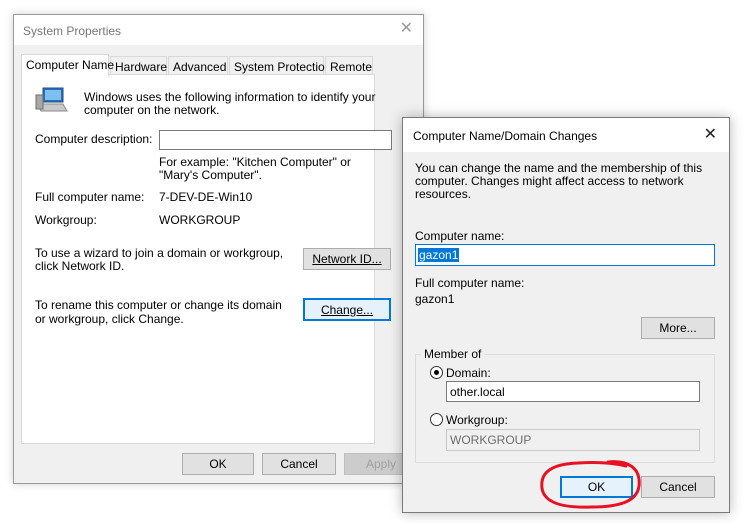 Image resolution: width=747 pixels, height=523 pixels. I want to click on dialog-full-name-value: gazon1, so click(435, 299).